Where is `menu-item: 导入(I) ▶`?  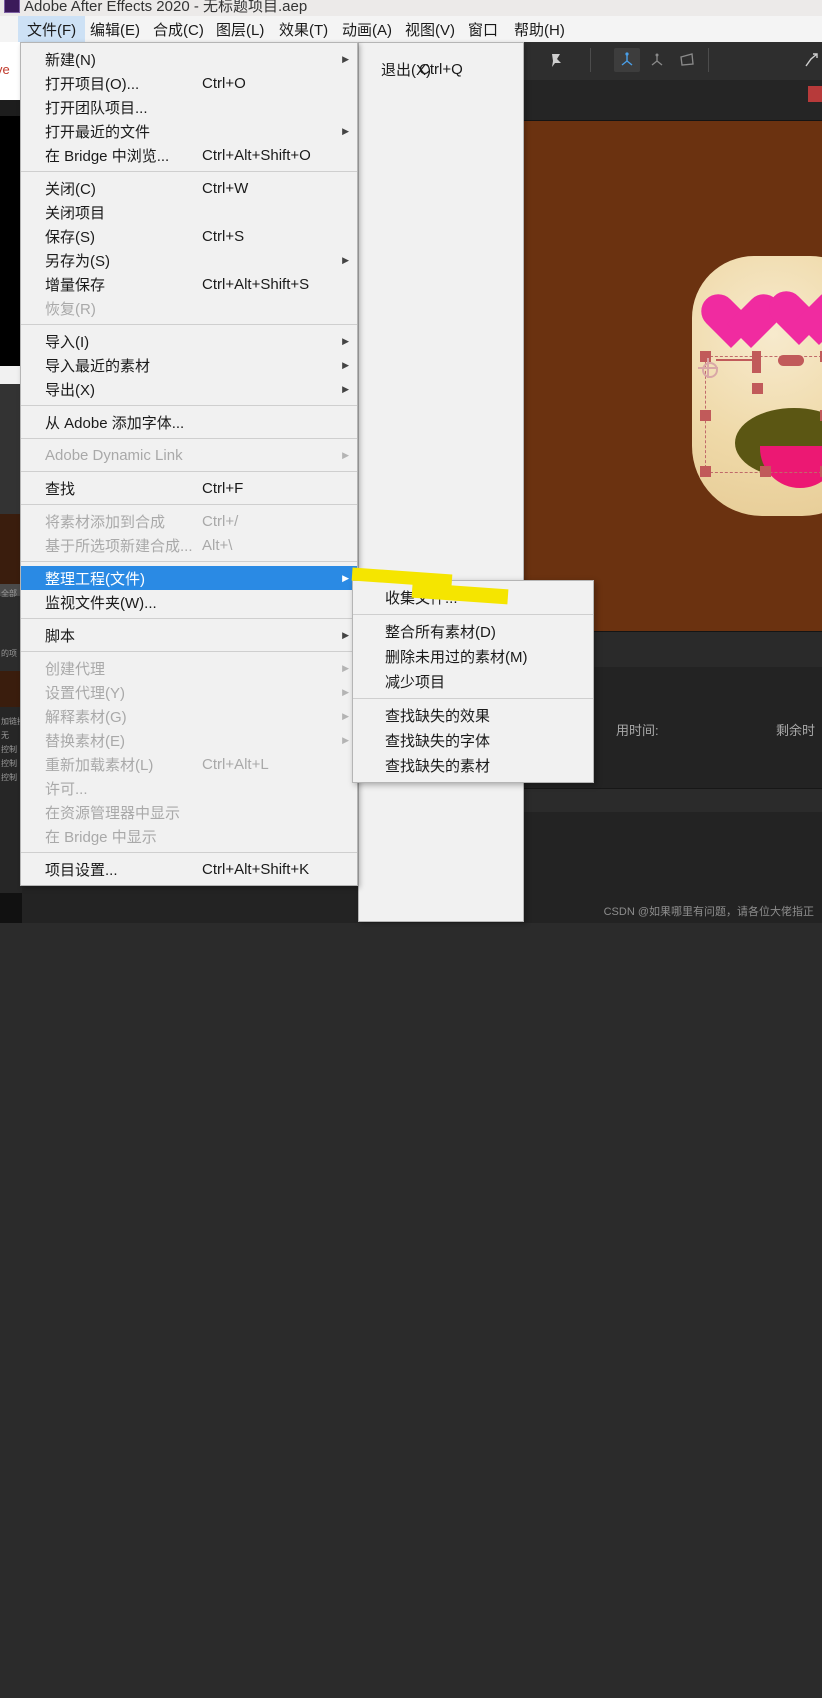 menu-item: 导入(I) ▶ is located at coordinates (189, 341).